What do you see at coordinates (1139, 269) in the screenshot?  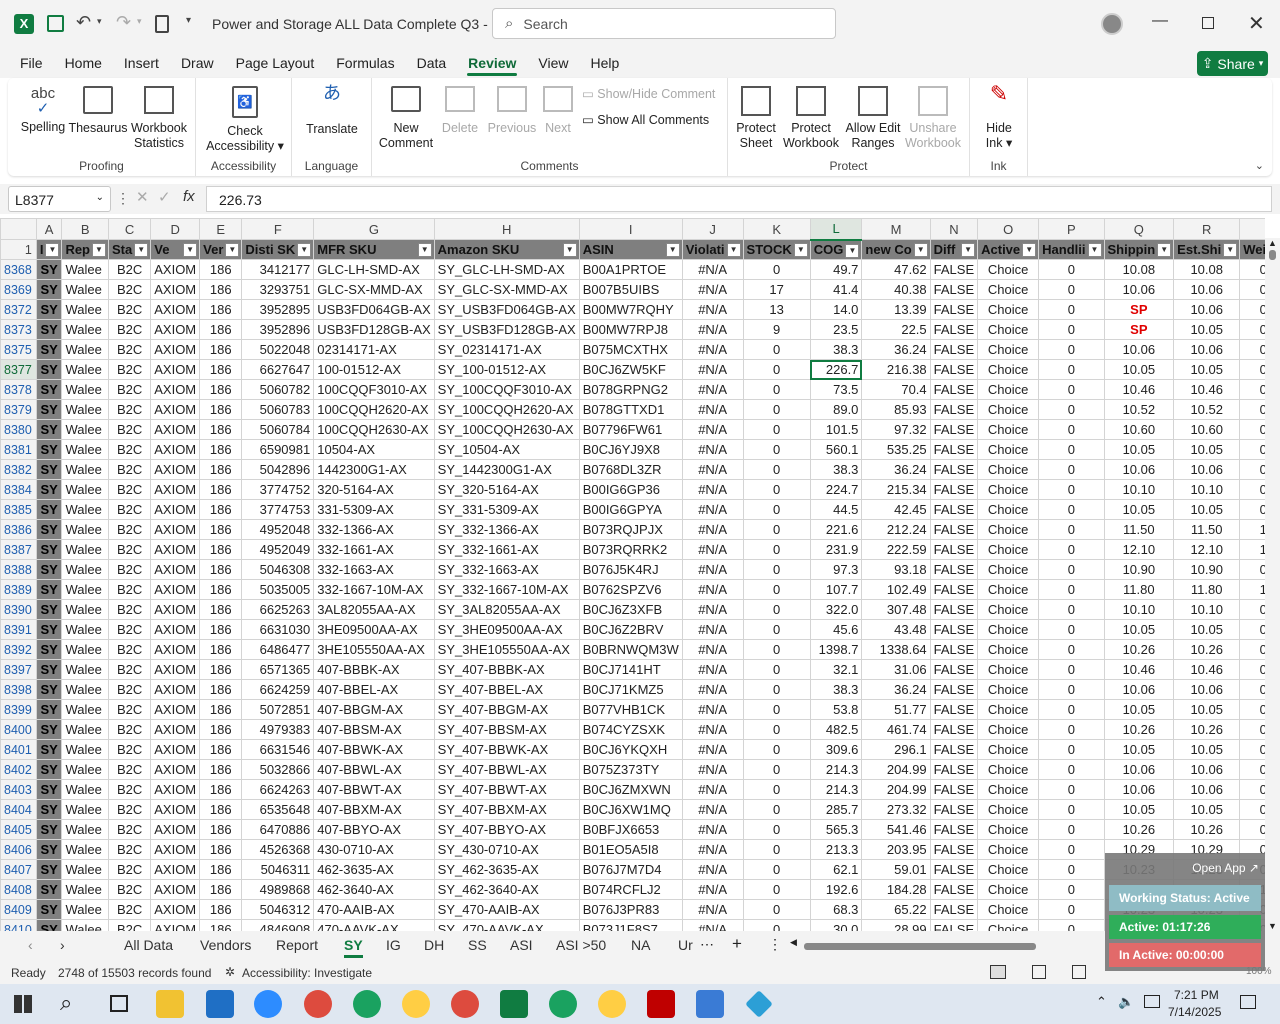 I see `cell: 10.08` at bounding box center [1139, 269].